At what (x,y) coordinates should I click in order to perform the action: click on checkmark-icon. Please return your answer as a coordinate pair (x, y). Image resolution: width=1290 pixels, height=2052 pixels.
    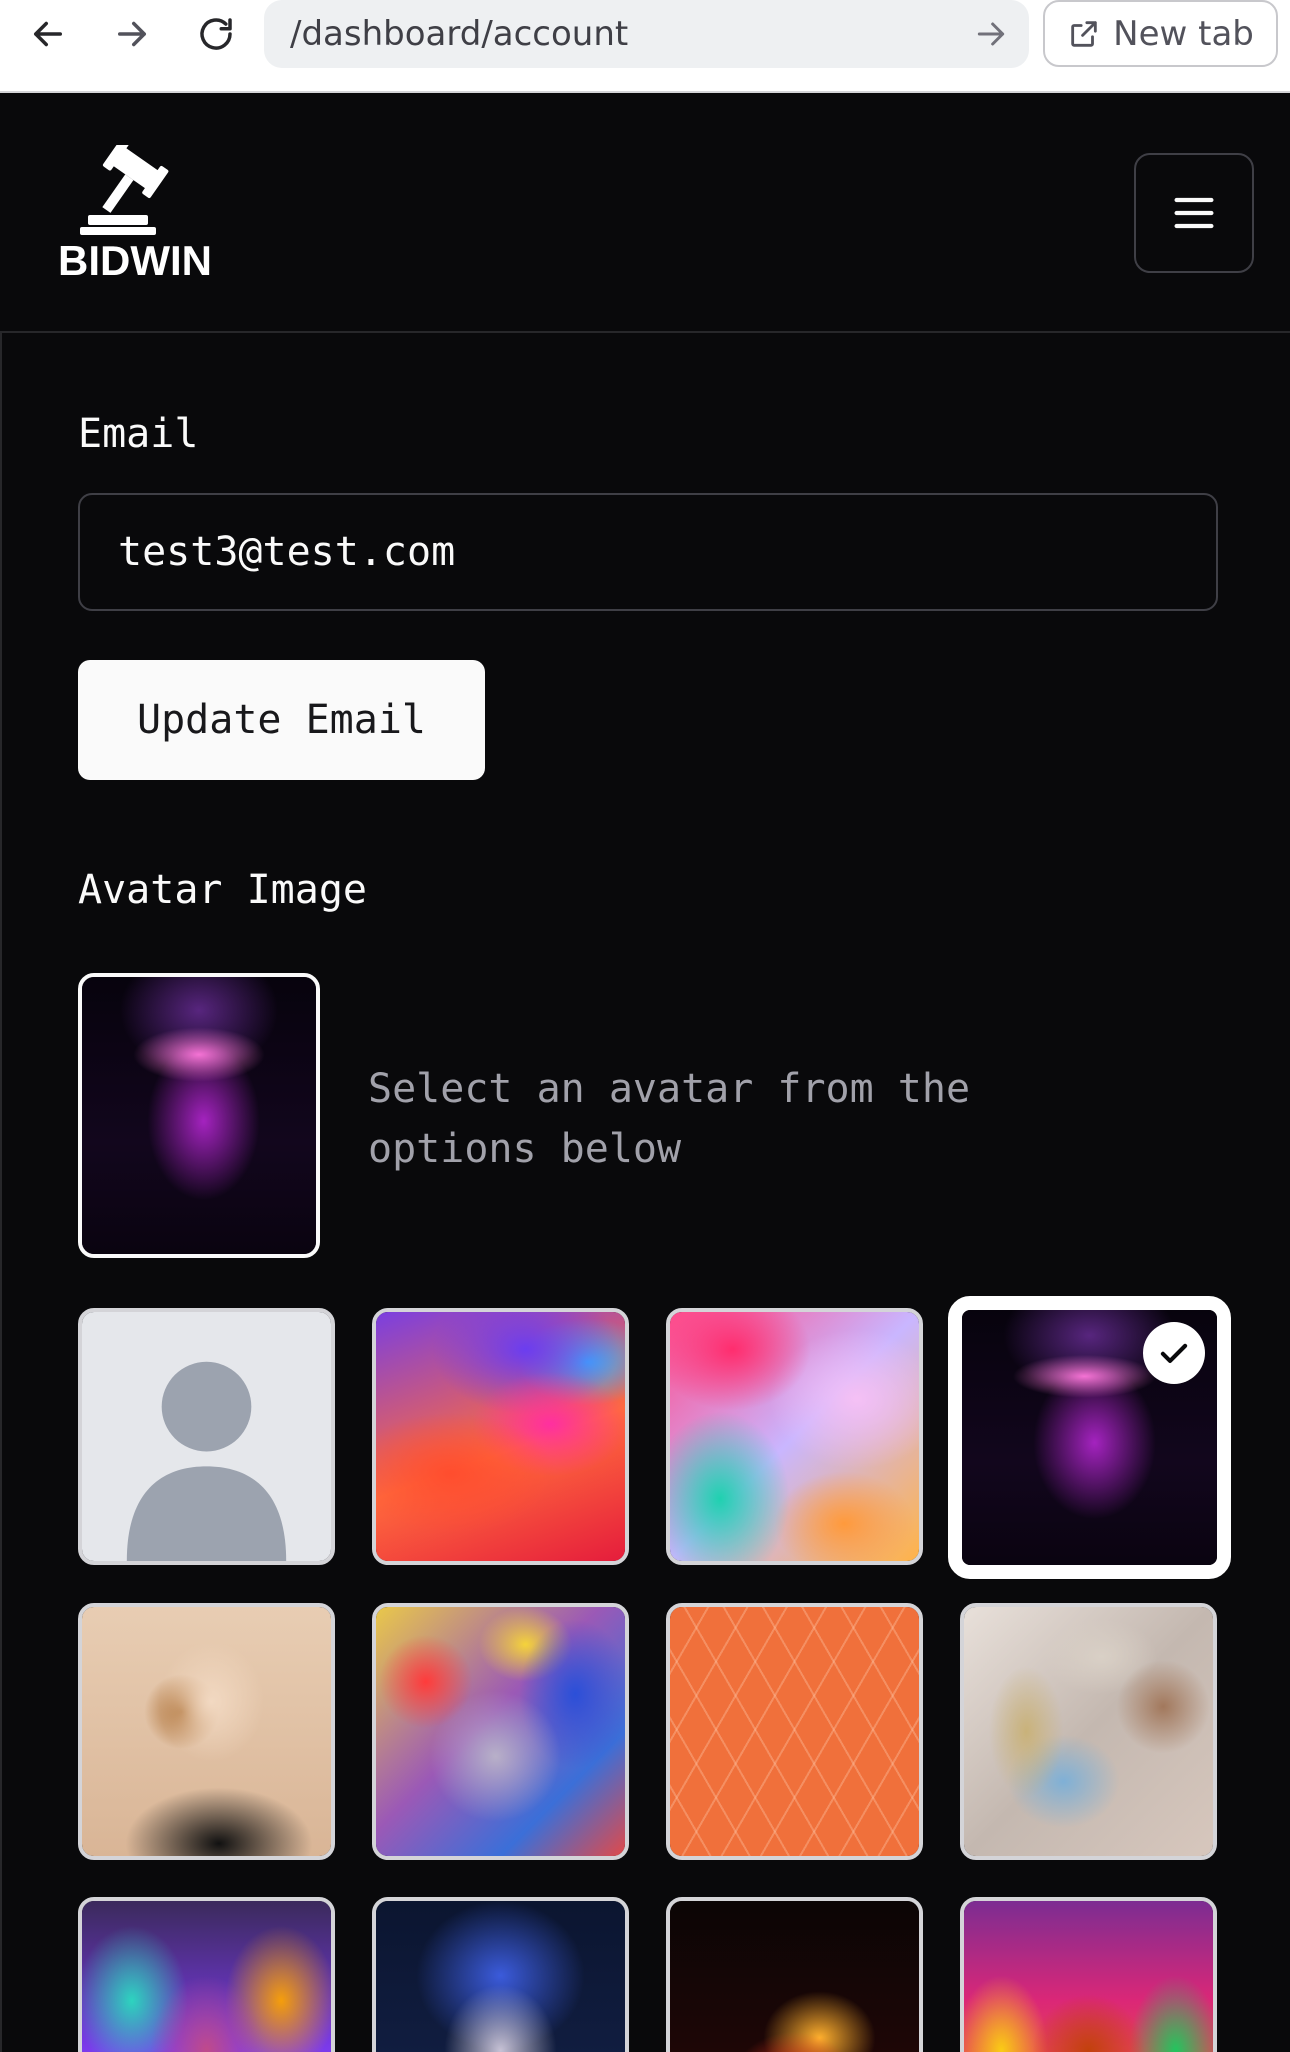
    Looking at the image, I should click on (1174, 1353).